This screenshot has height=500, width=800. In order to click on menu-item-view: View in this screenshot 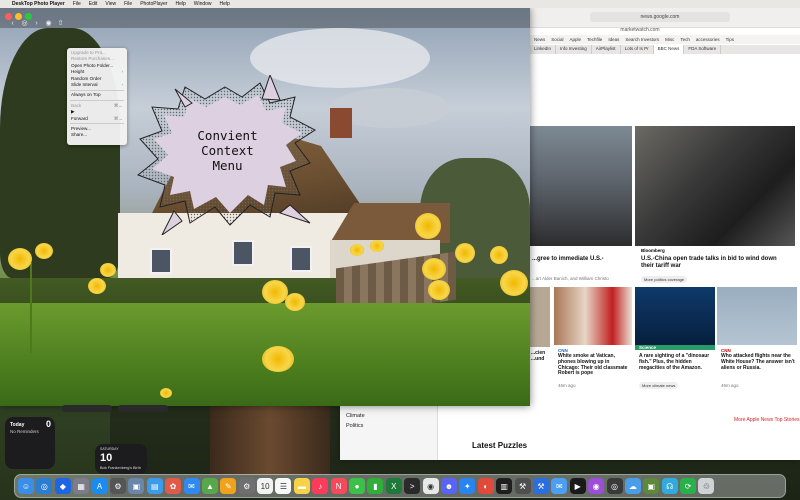, I will do `click(110, 4)`.